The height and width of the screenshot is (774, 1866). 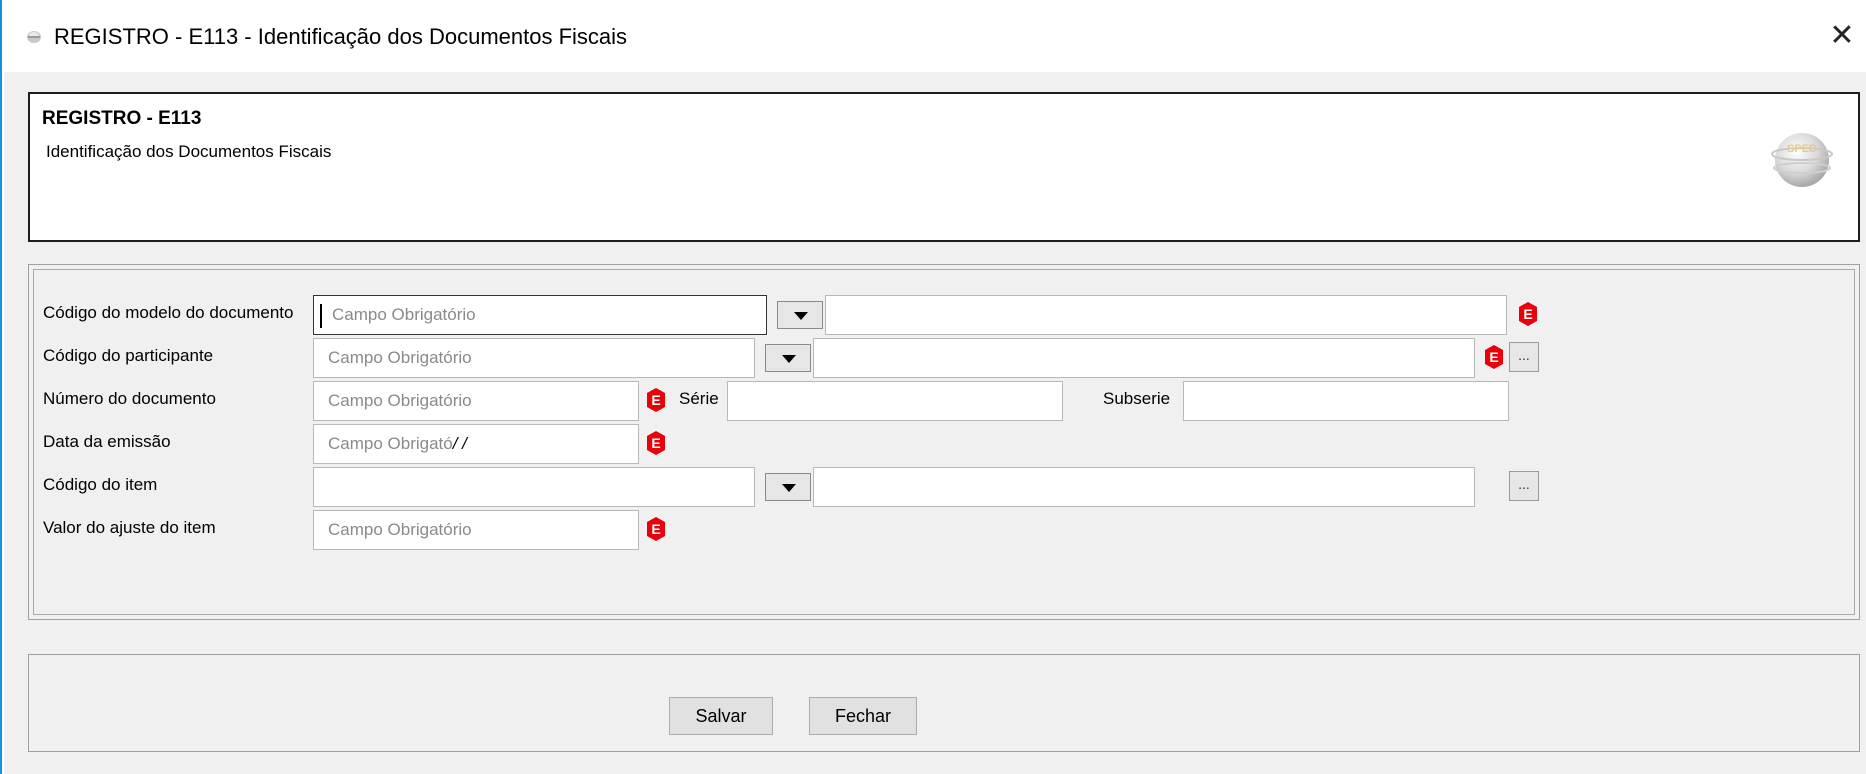 What do you see at coordinates (540, 315) in the screenshot?
I see `modelo-code-input: Campo Obrigatório` at bounding box center [540, 315].